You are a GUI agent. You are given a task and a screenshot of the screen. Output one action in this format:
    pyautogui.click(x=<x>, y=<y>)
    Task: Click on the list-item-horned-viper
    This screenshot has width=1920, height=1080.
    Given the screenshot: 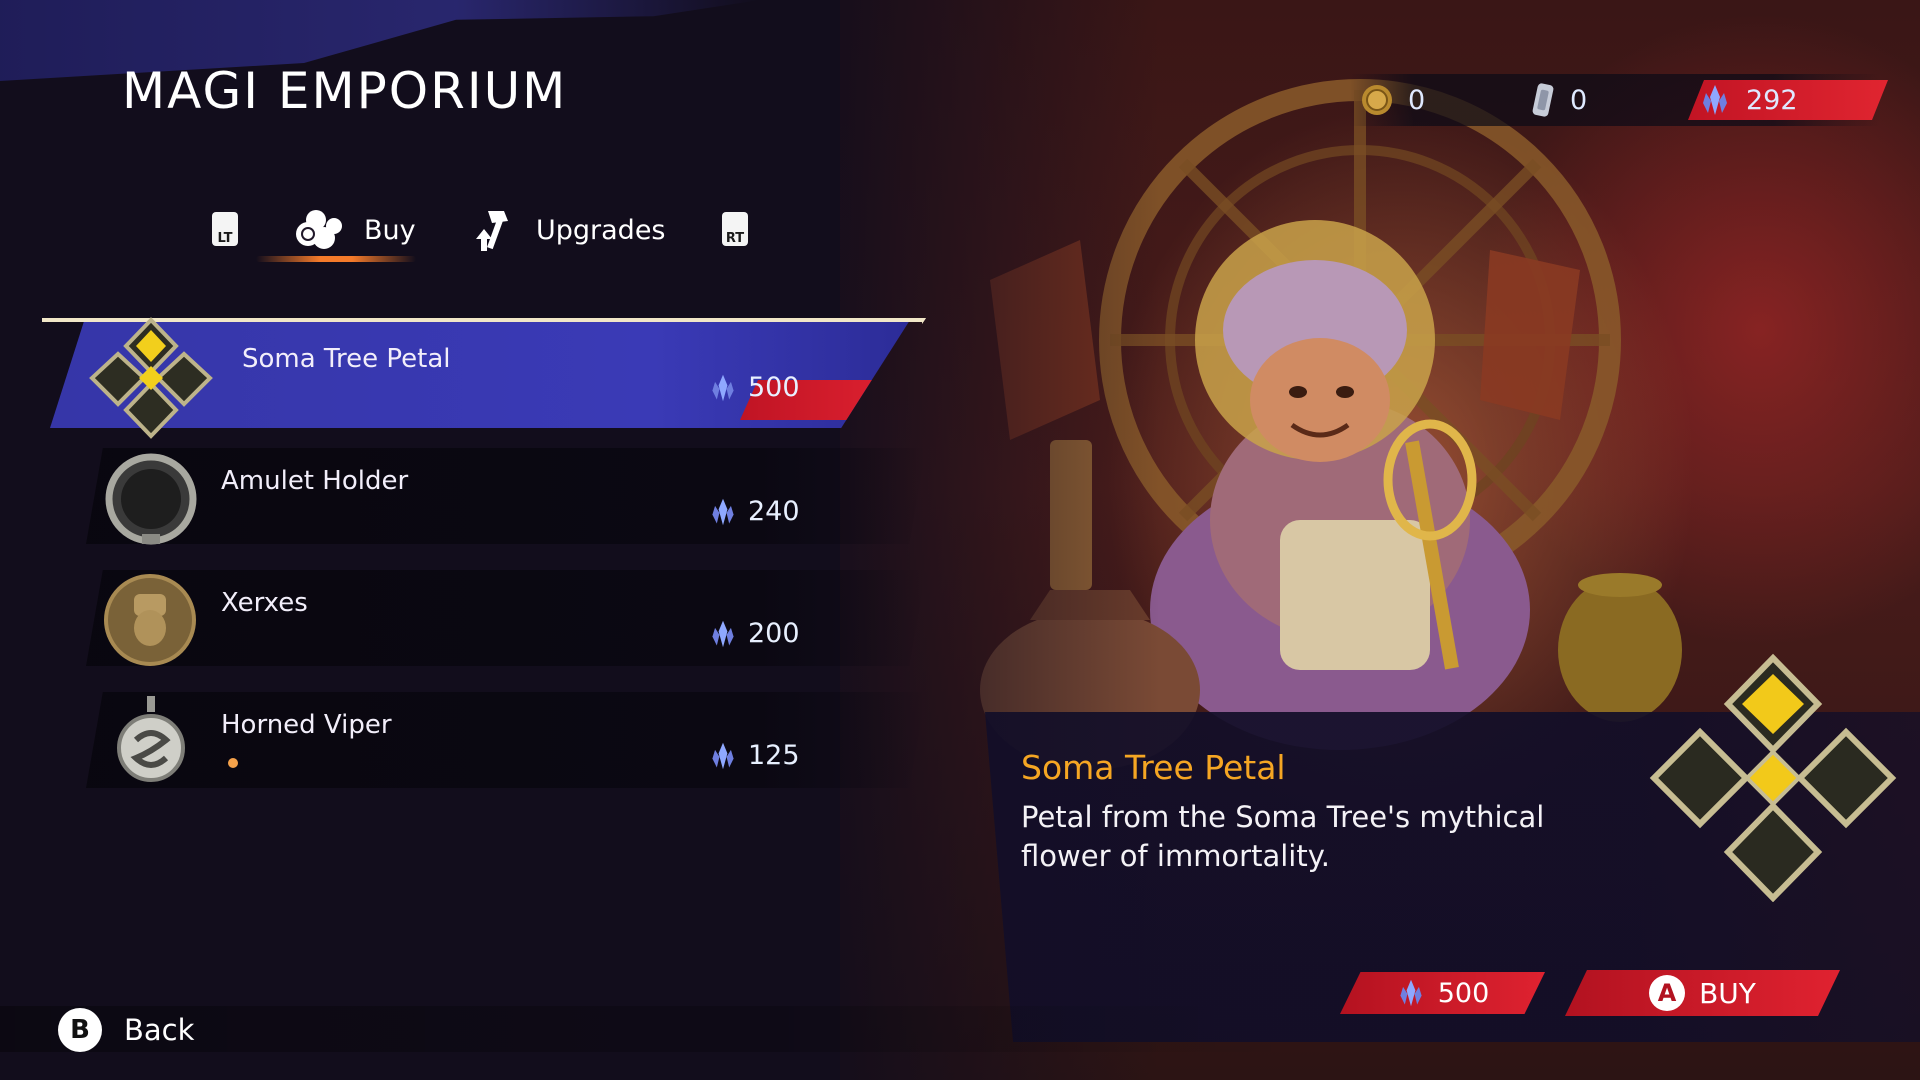 What is the action you would take?
    pyautogui.click(x=506, y=740)
    